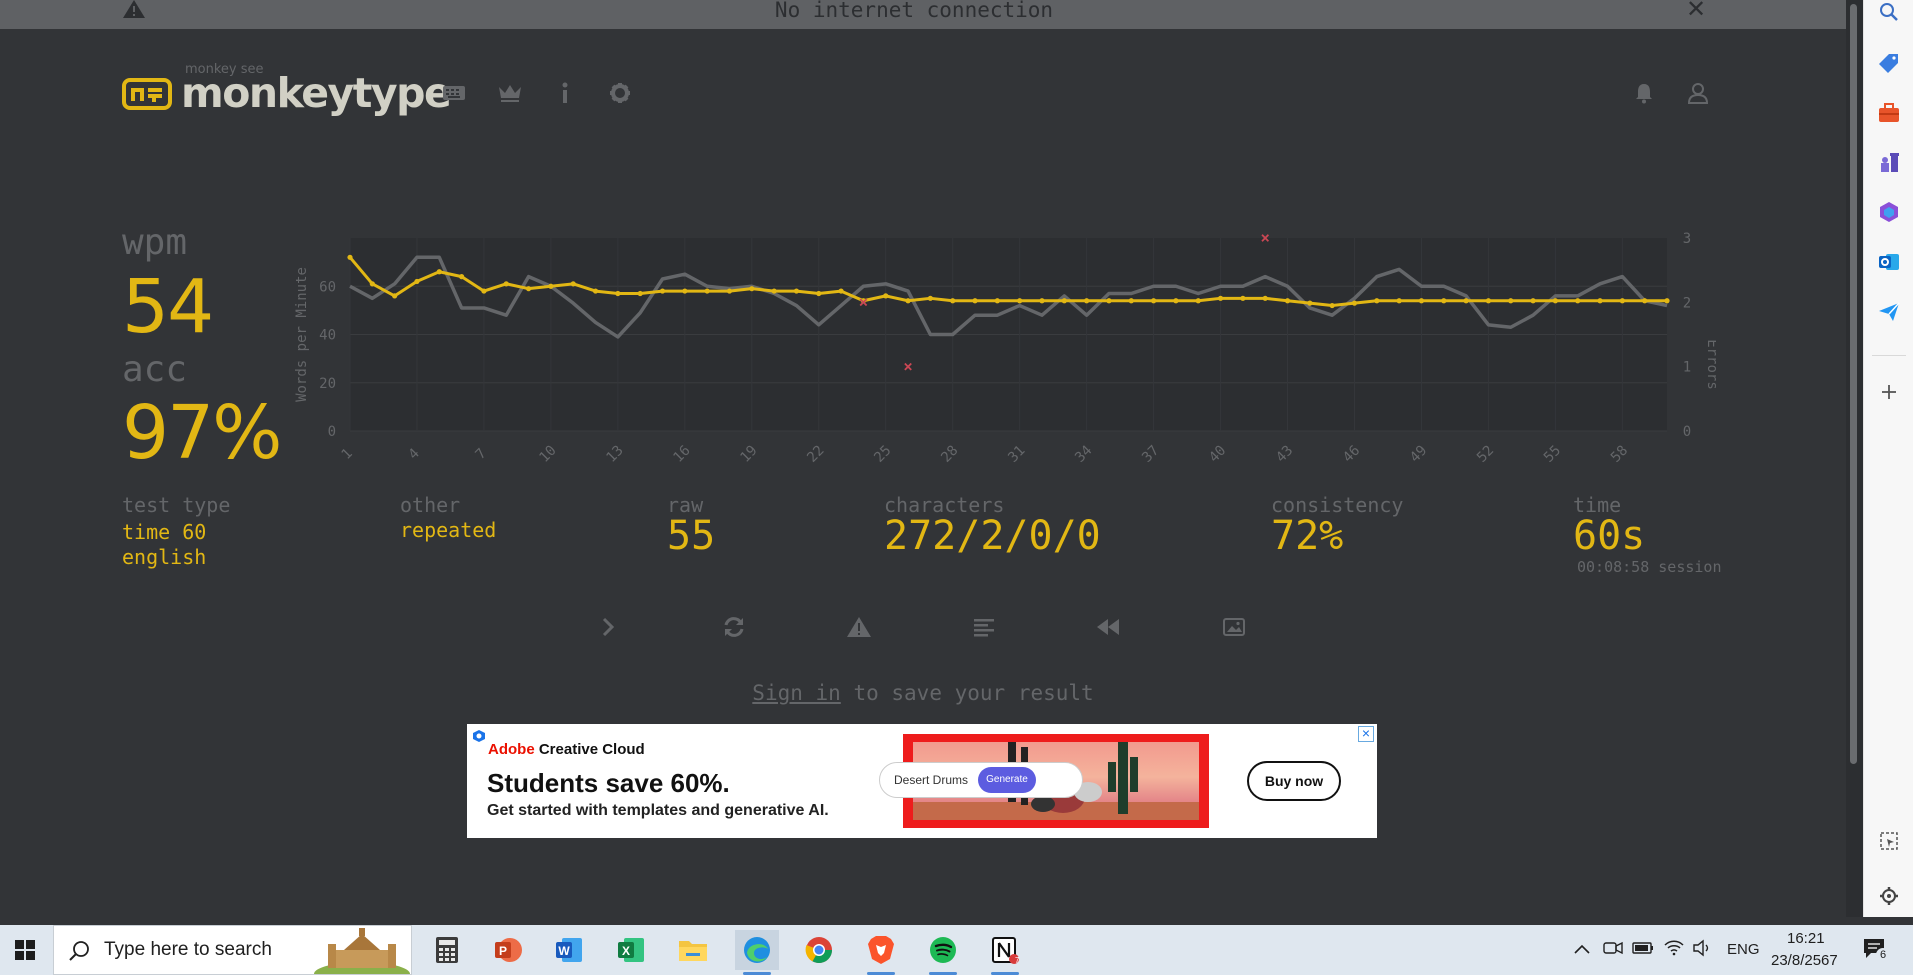  I want to click on games-chess-icon, so click(1889, 162).